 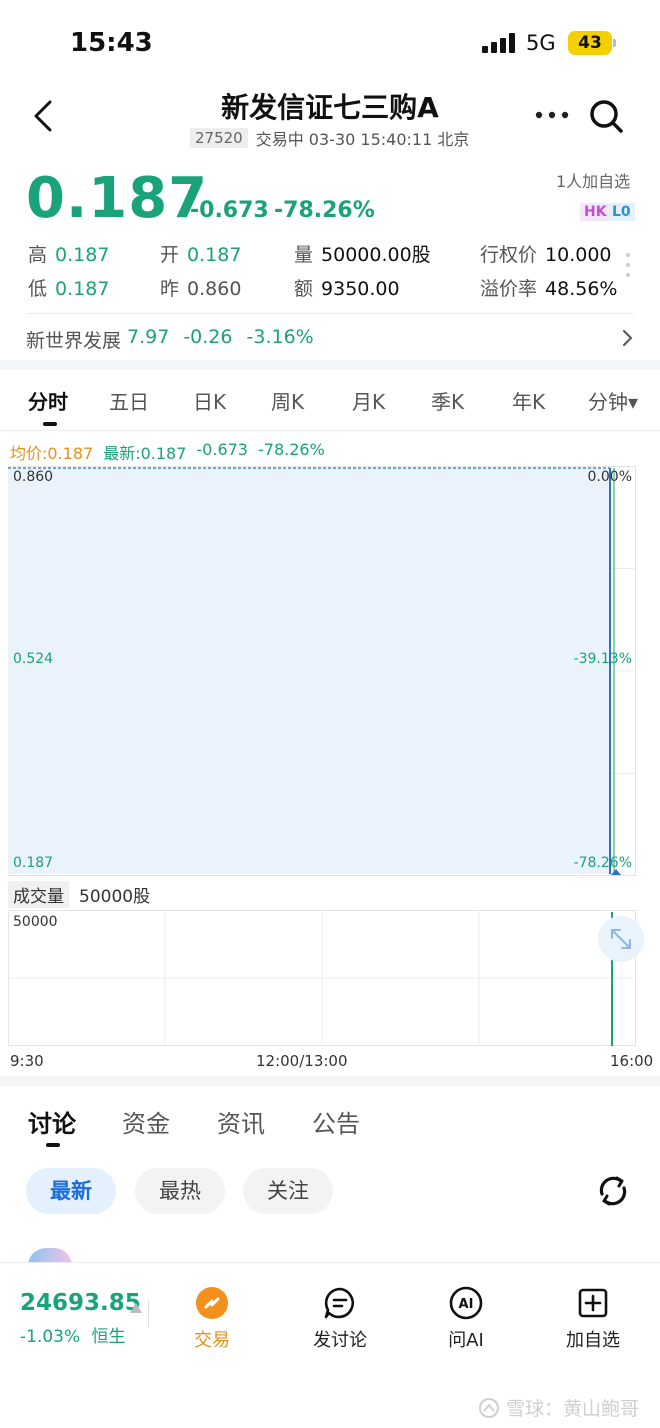 I want to click on post-discussion-icon, so click(x=340, y=1303).